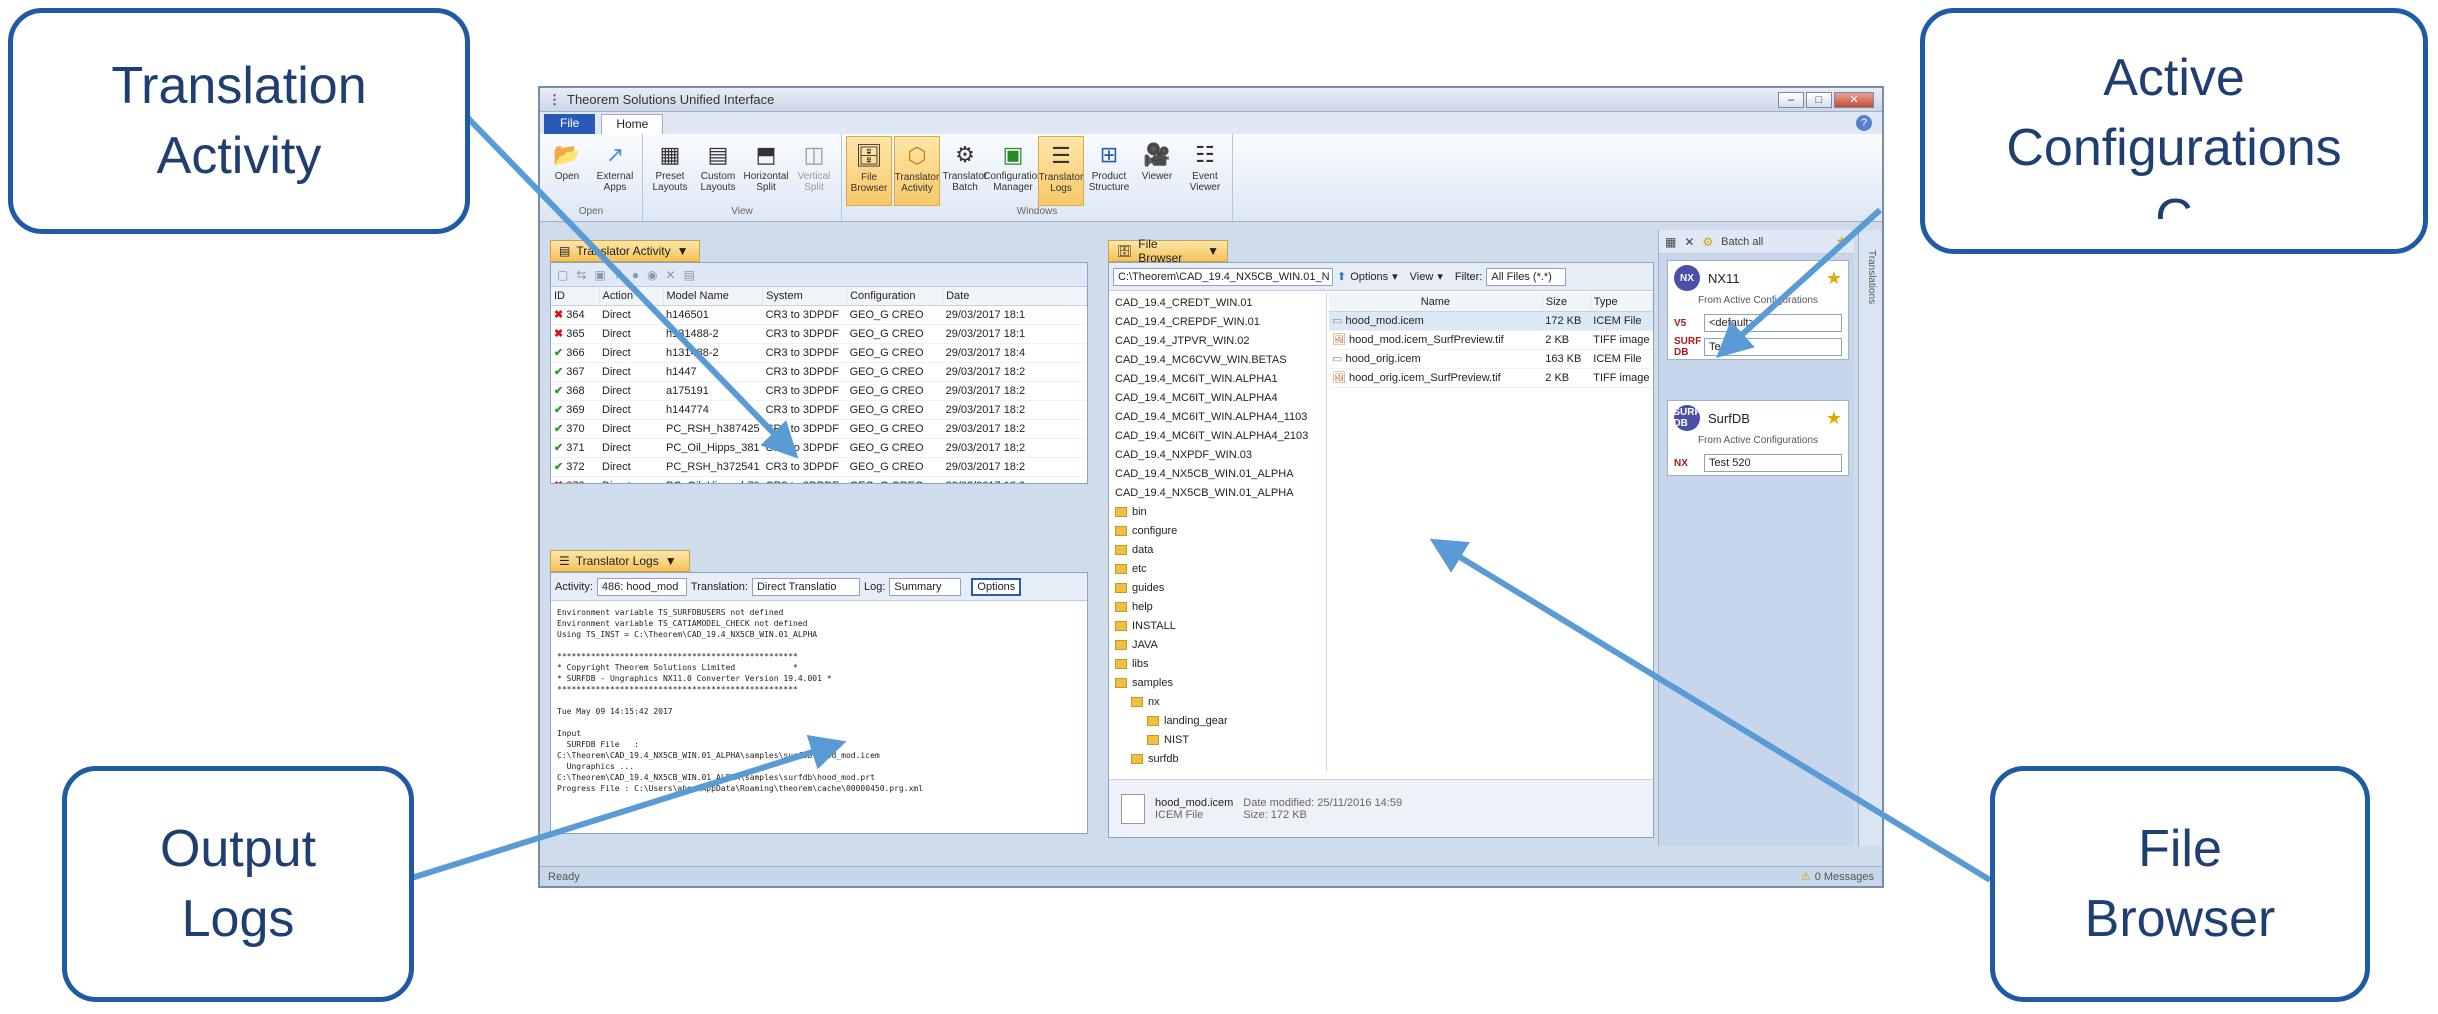  What do you see at coordinates (1436, 302) in the screenshot?
I see `col-name: Name` at bounding box center [1436, 302].